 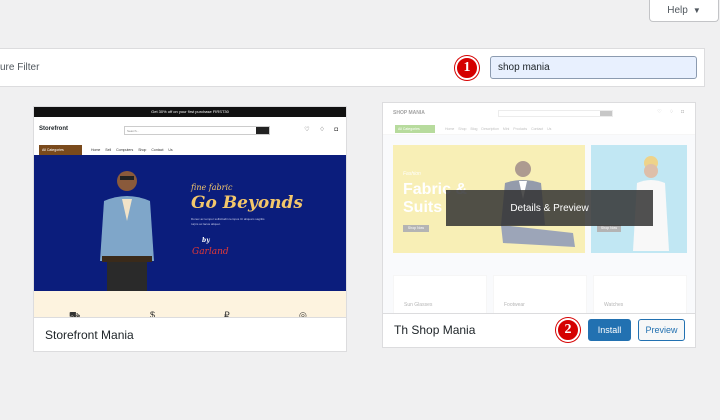 I want to click on help-label: Help, so click(x=677, y=10).